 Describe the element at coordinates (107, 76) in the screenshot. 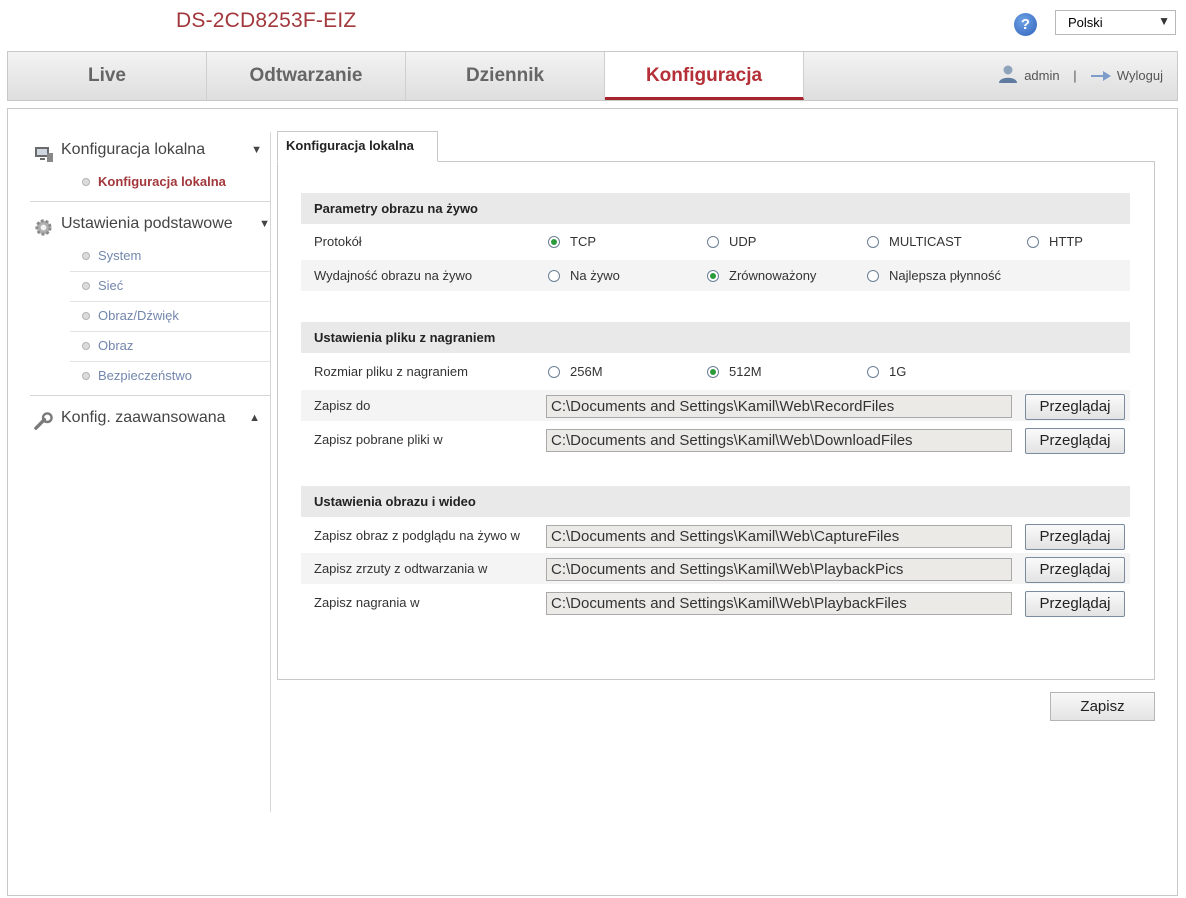

I see `tab-live: Live` at that location.